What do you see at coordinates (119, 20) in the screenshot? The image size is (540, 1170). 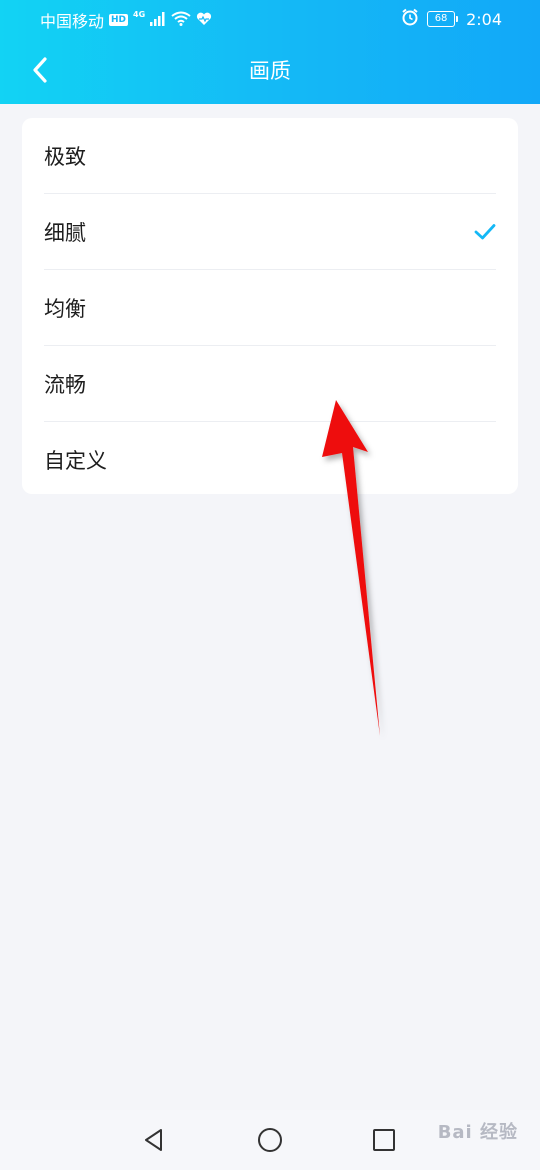 I see `hd-badge: HD` at bounding box center [119, 20].